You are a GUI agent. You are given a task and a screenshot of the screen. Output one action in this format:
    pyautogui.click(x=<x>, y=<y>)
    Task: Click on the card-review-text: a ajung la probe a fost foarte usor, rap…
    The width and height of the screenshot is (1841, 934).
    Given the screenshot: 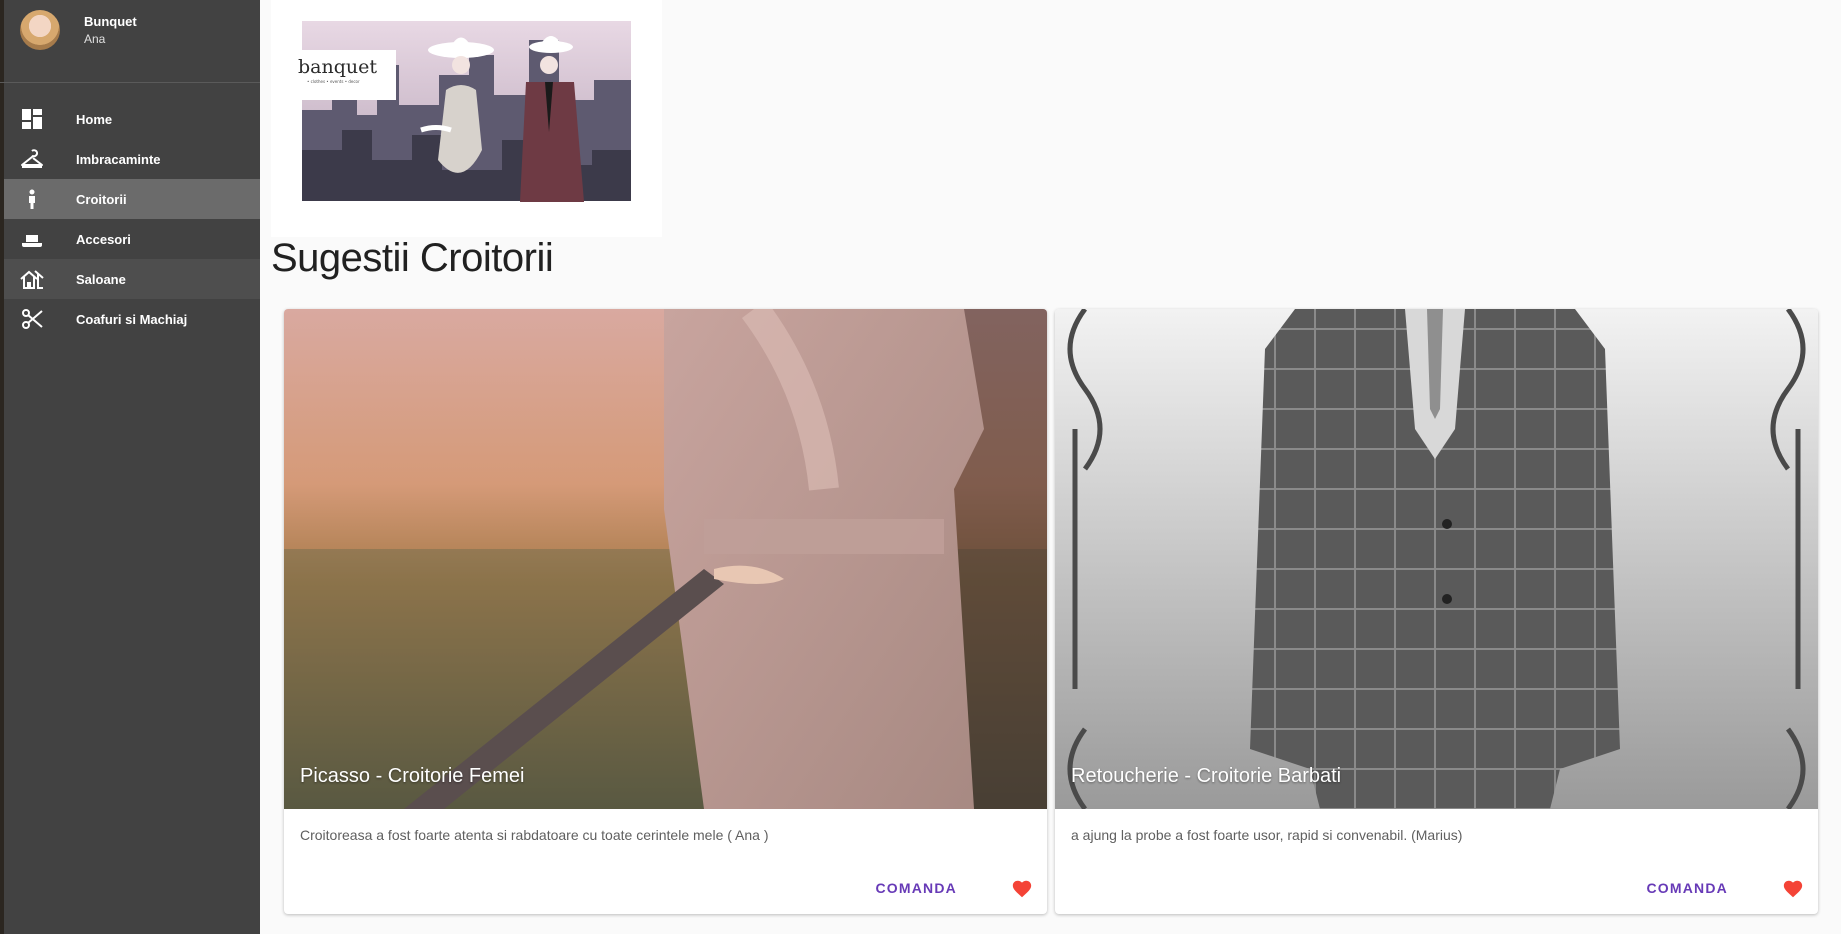 What is the action you would take?
    pyautogui.click(x=1267, y=835)
    